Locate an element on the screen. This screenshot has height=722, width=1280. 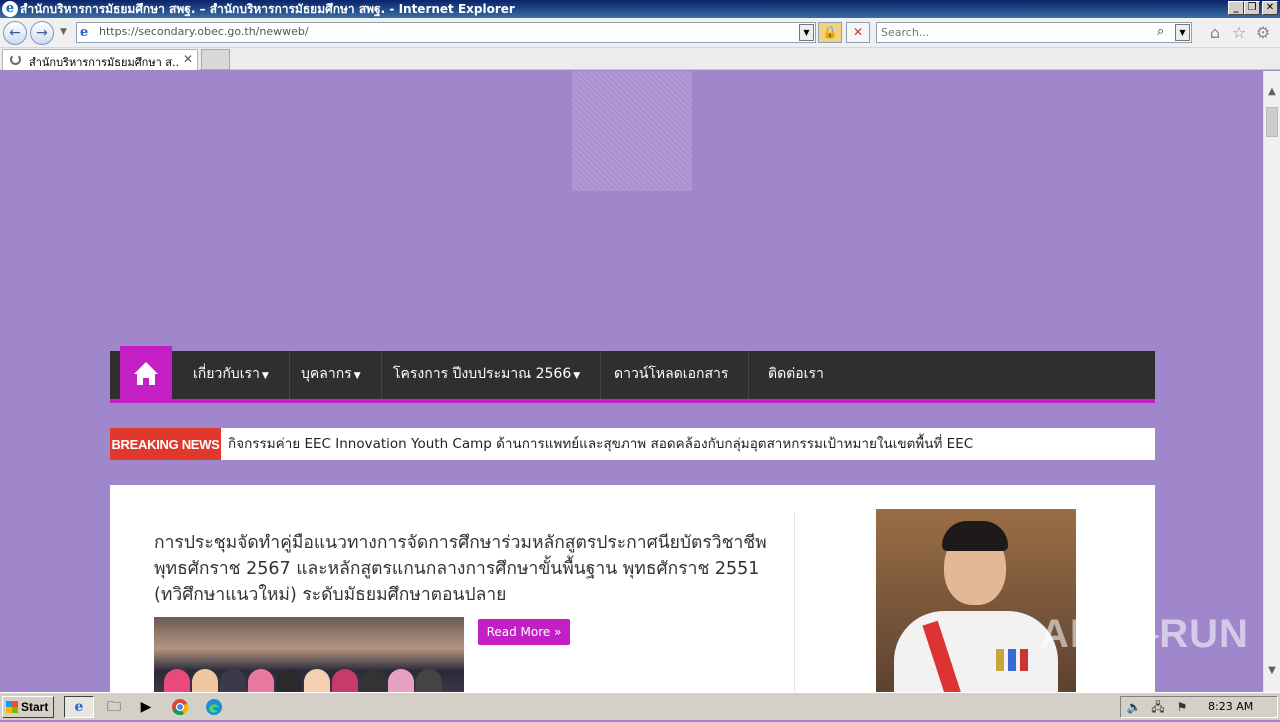
home-icon: ⌂ is located at coordinates (1215, 33).